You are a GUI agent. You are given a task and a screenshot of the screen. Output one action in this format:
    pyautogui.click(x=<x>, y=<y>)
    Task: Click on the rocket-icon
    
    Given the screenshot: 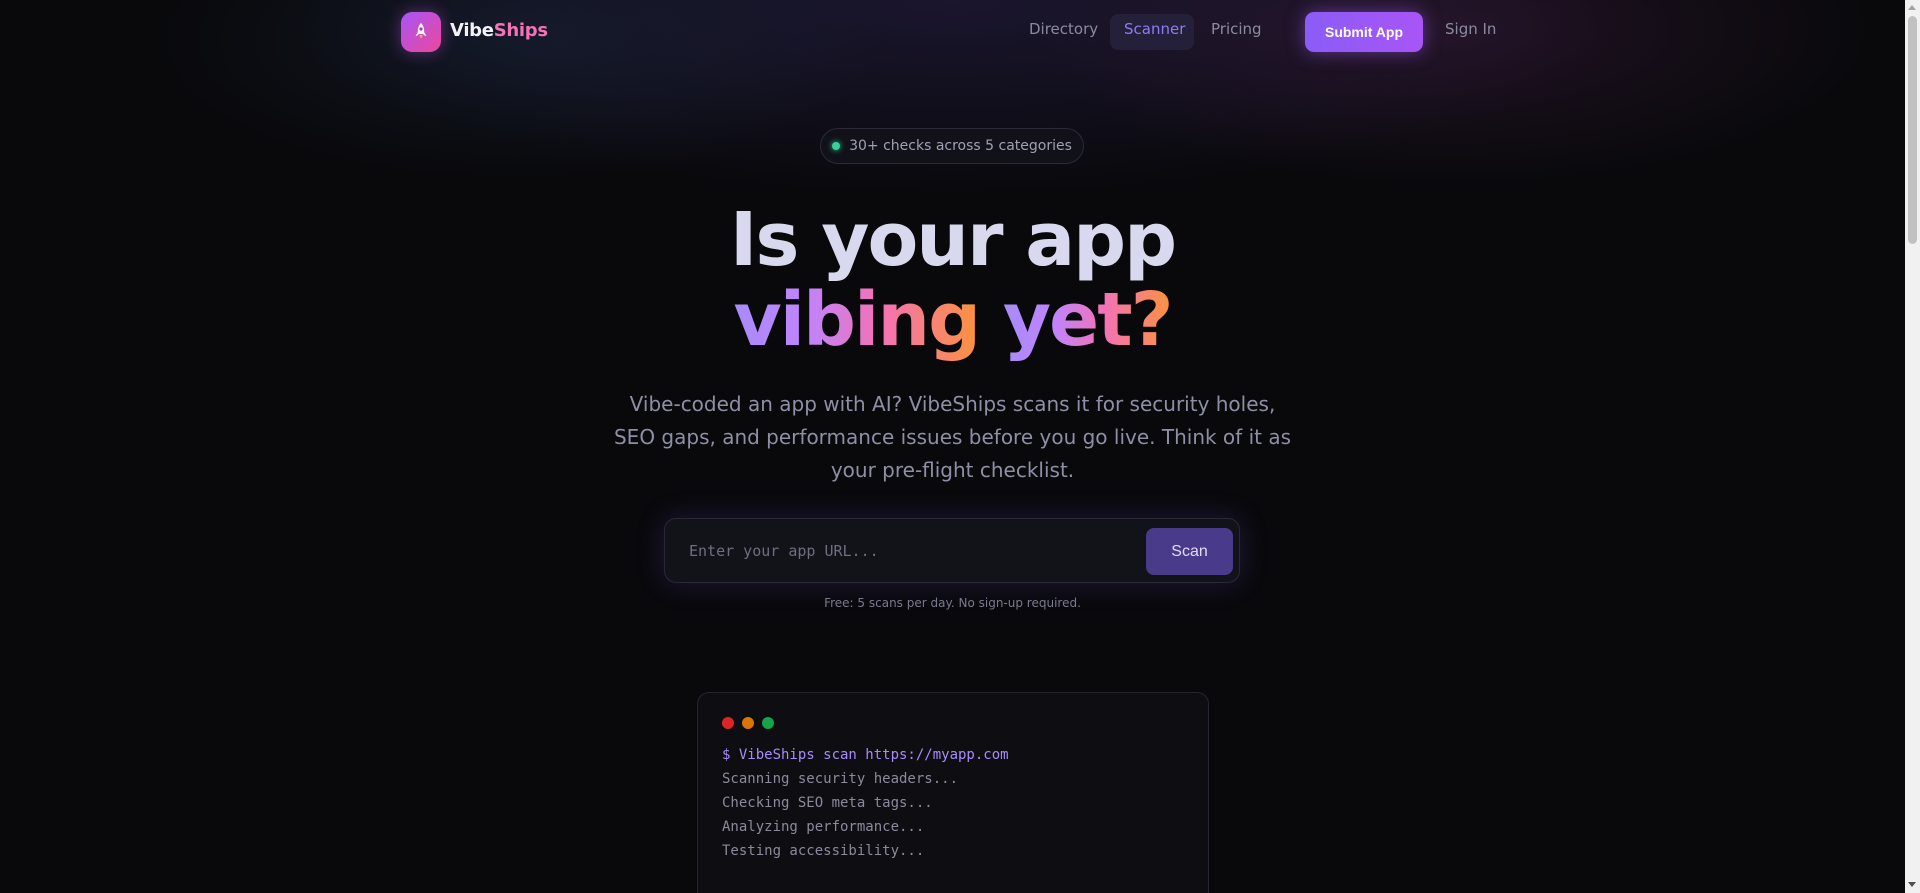 What is the action you would take?
    pyautogui.click(x=421, y=31)
    